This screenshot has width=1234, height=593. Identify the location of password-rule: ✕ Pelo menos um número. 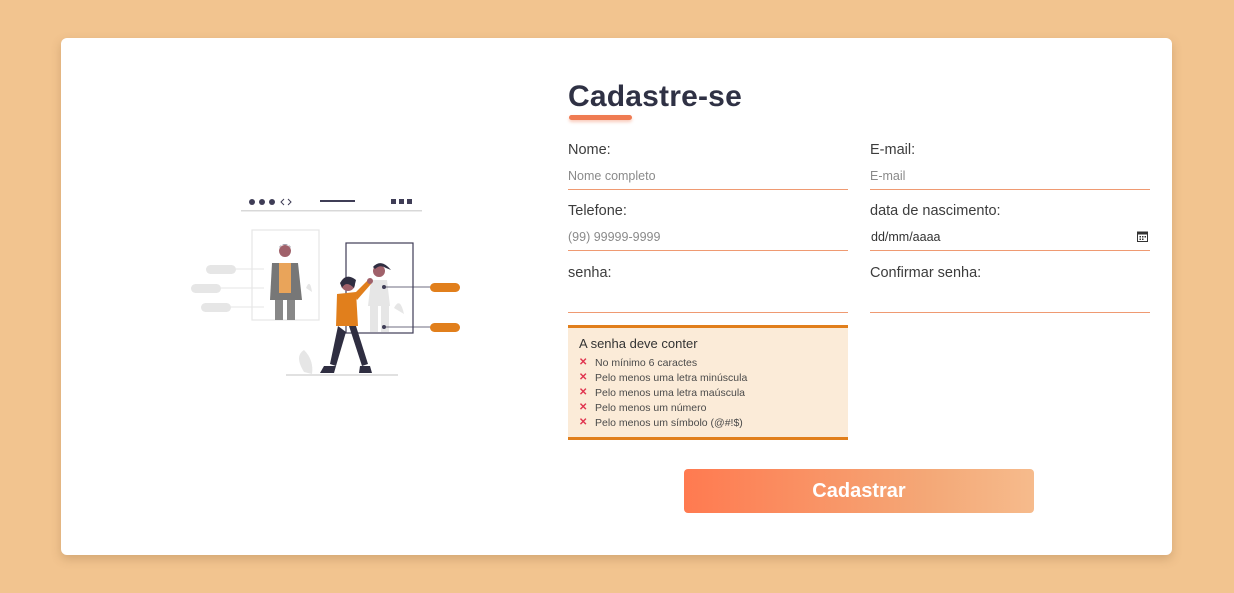
(708, 407).